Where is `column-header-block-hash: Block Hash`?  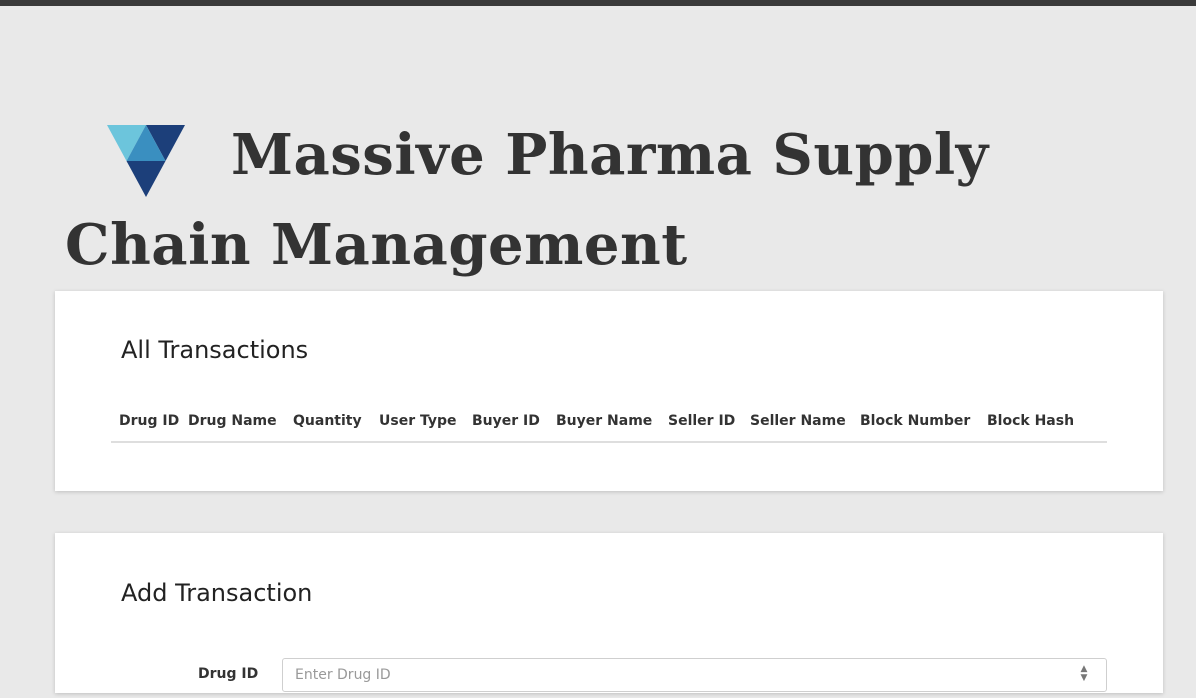
column-header-block-hash: Block Hash is located at coordinates (1031, 421).